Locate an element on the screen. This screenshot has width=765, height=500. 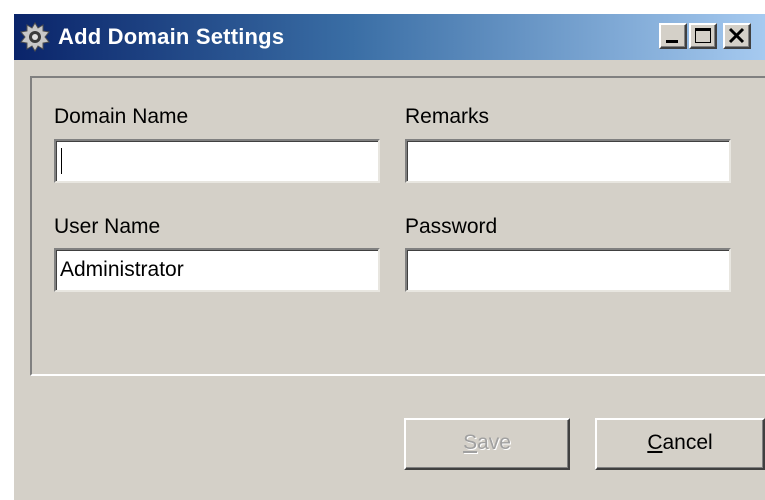
maximize-icon is located at coordinates (703, 35).